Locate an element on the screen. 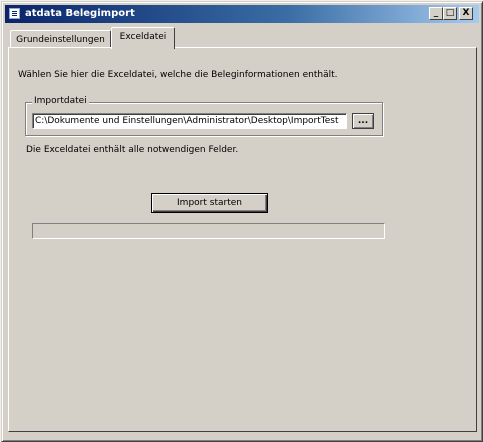  import-progress-bar is located at coordinates (208, 231).